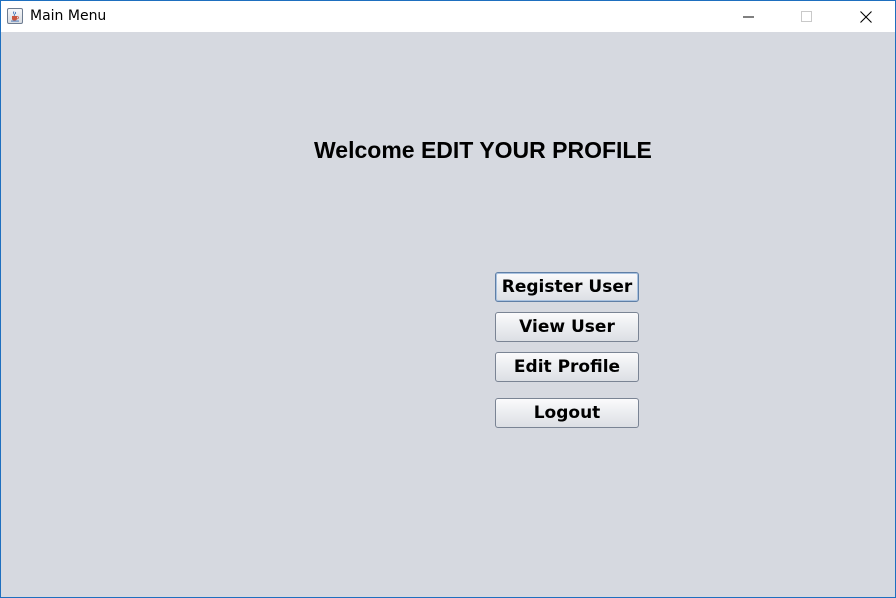  I want to click on title-bar: Main Menu, so click(448, 16).